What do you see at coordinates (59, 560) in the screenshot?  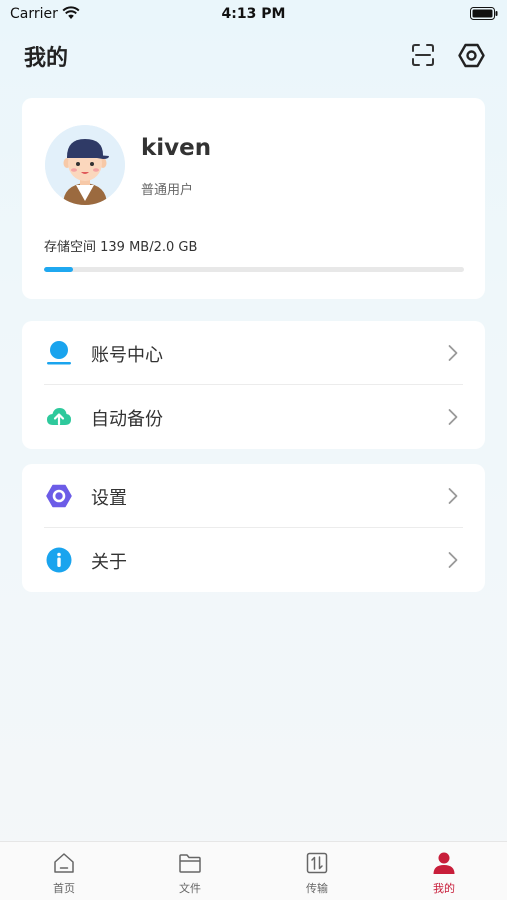 I see `info-icon` at bounding box center [59, 560].